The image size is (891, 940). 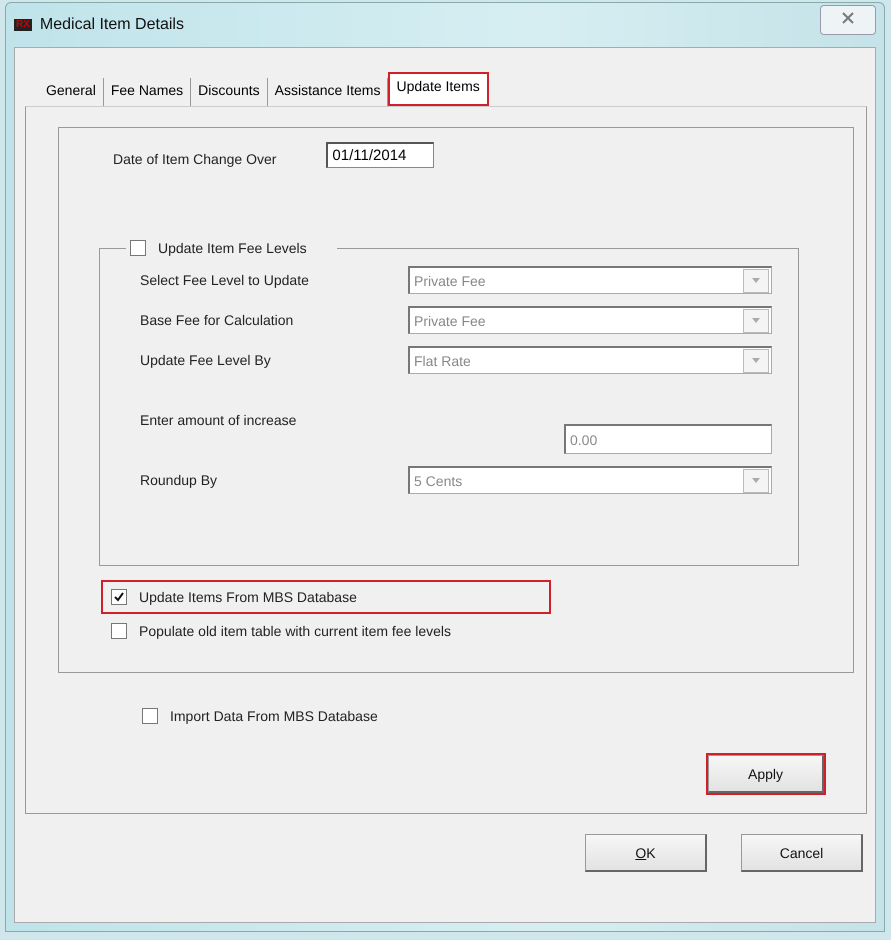 What do you see at coordinates (248, 597) in the screenshot?
I see `checkbox-label: Update Items From MBS Database` at bounding box center [248, 597].